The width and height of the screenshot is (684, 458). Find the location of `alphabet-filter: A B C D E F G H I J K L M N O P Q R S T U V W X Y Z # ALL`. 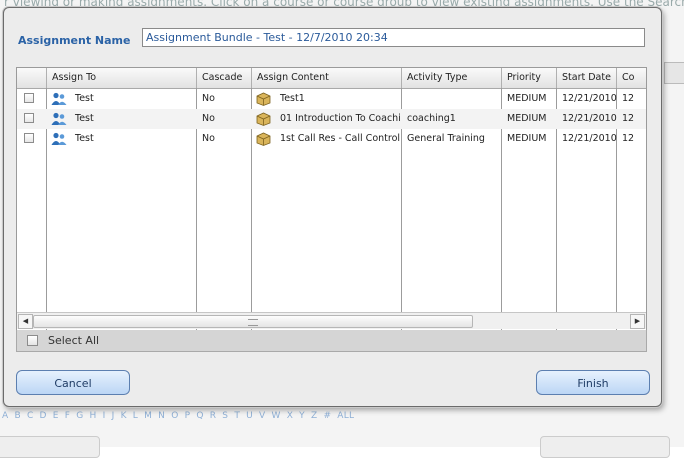

alphabet-filter: A B C D E F G H I J K L M N O P Q R S T U V W X Y Z # ALL is located at coordinates (181, 416).